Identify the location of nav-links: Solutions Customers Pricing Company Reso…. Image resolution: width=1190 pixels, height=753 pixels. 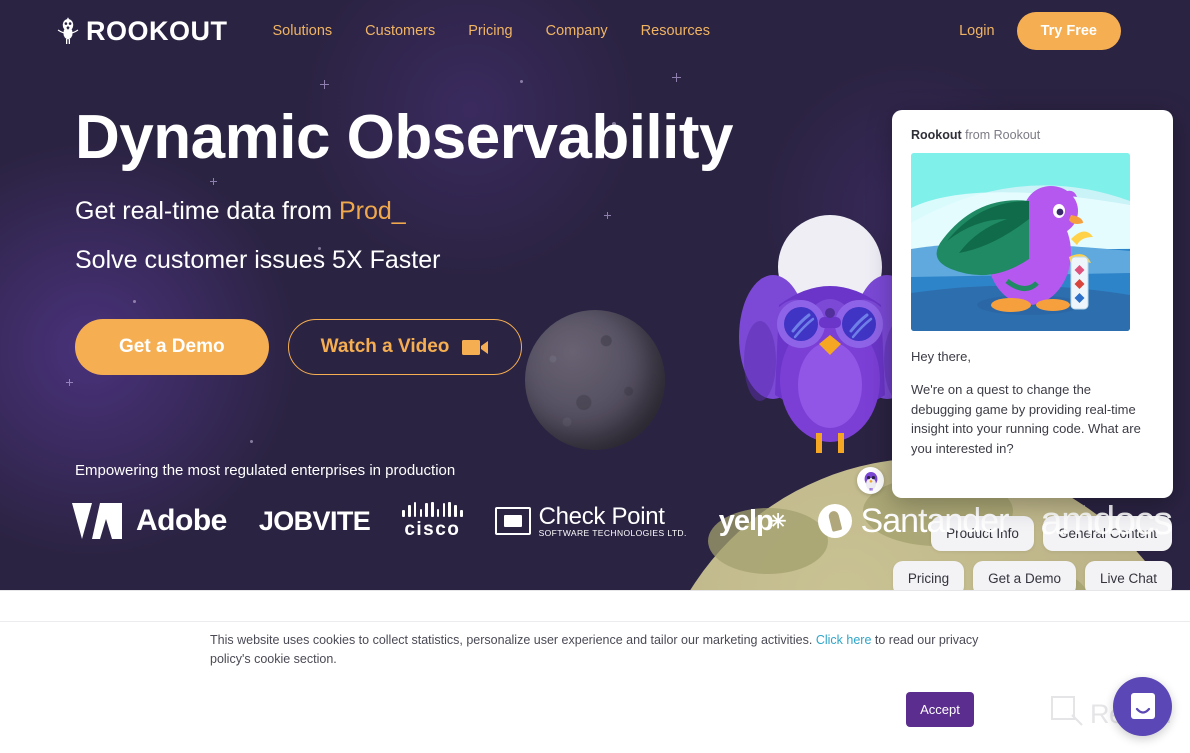
(491, 31).